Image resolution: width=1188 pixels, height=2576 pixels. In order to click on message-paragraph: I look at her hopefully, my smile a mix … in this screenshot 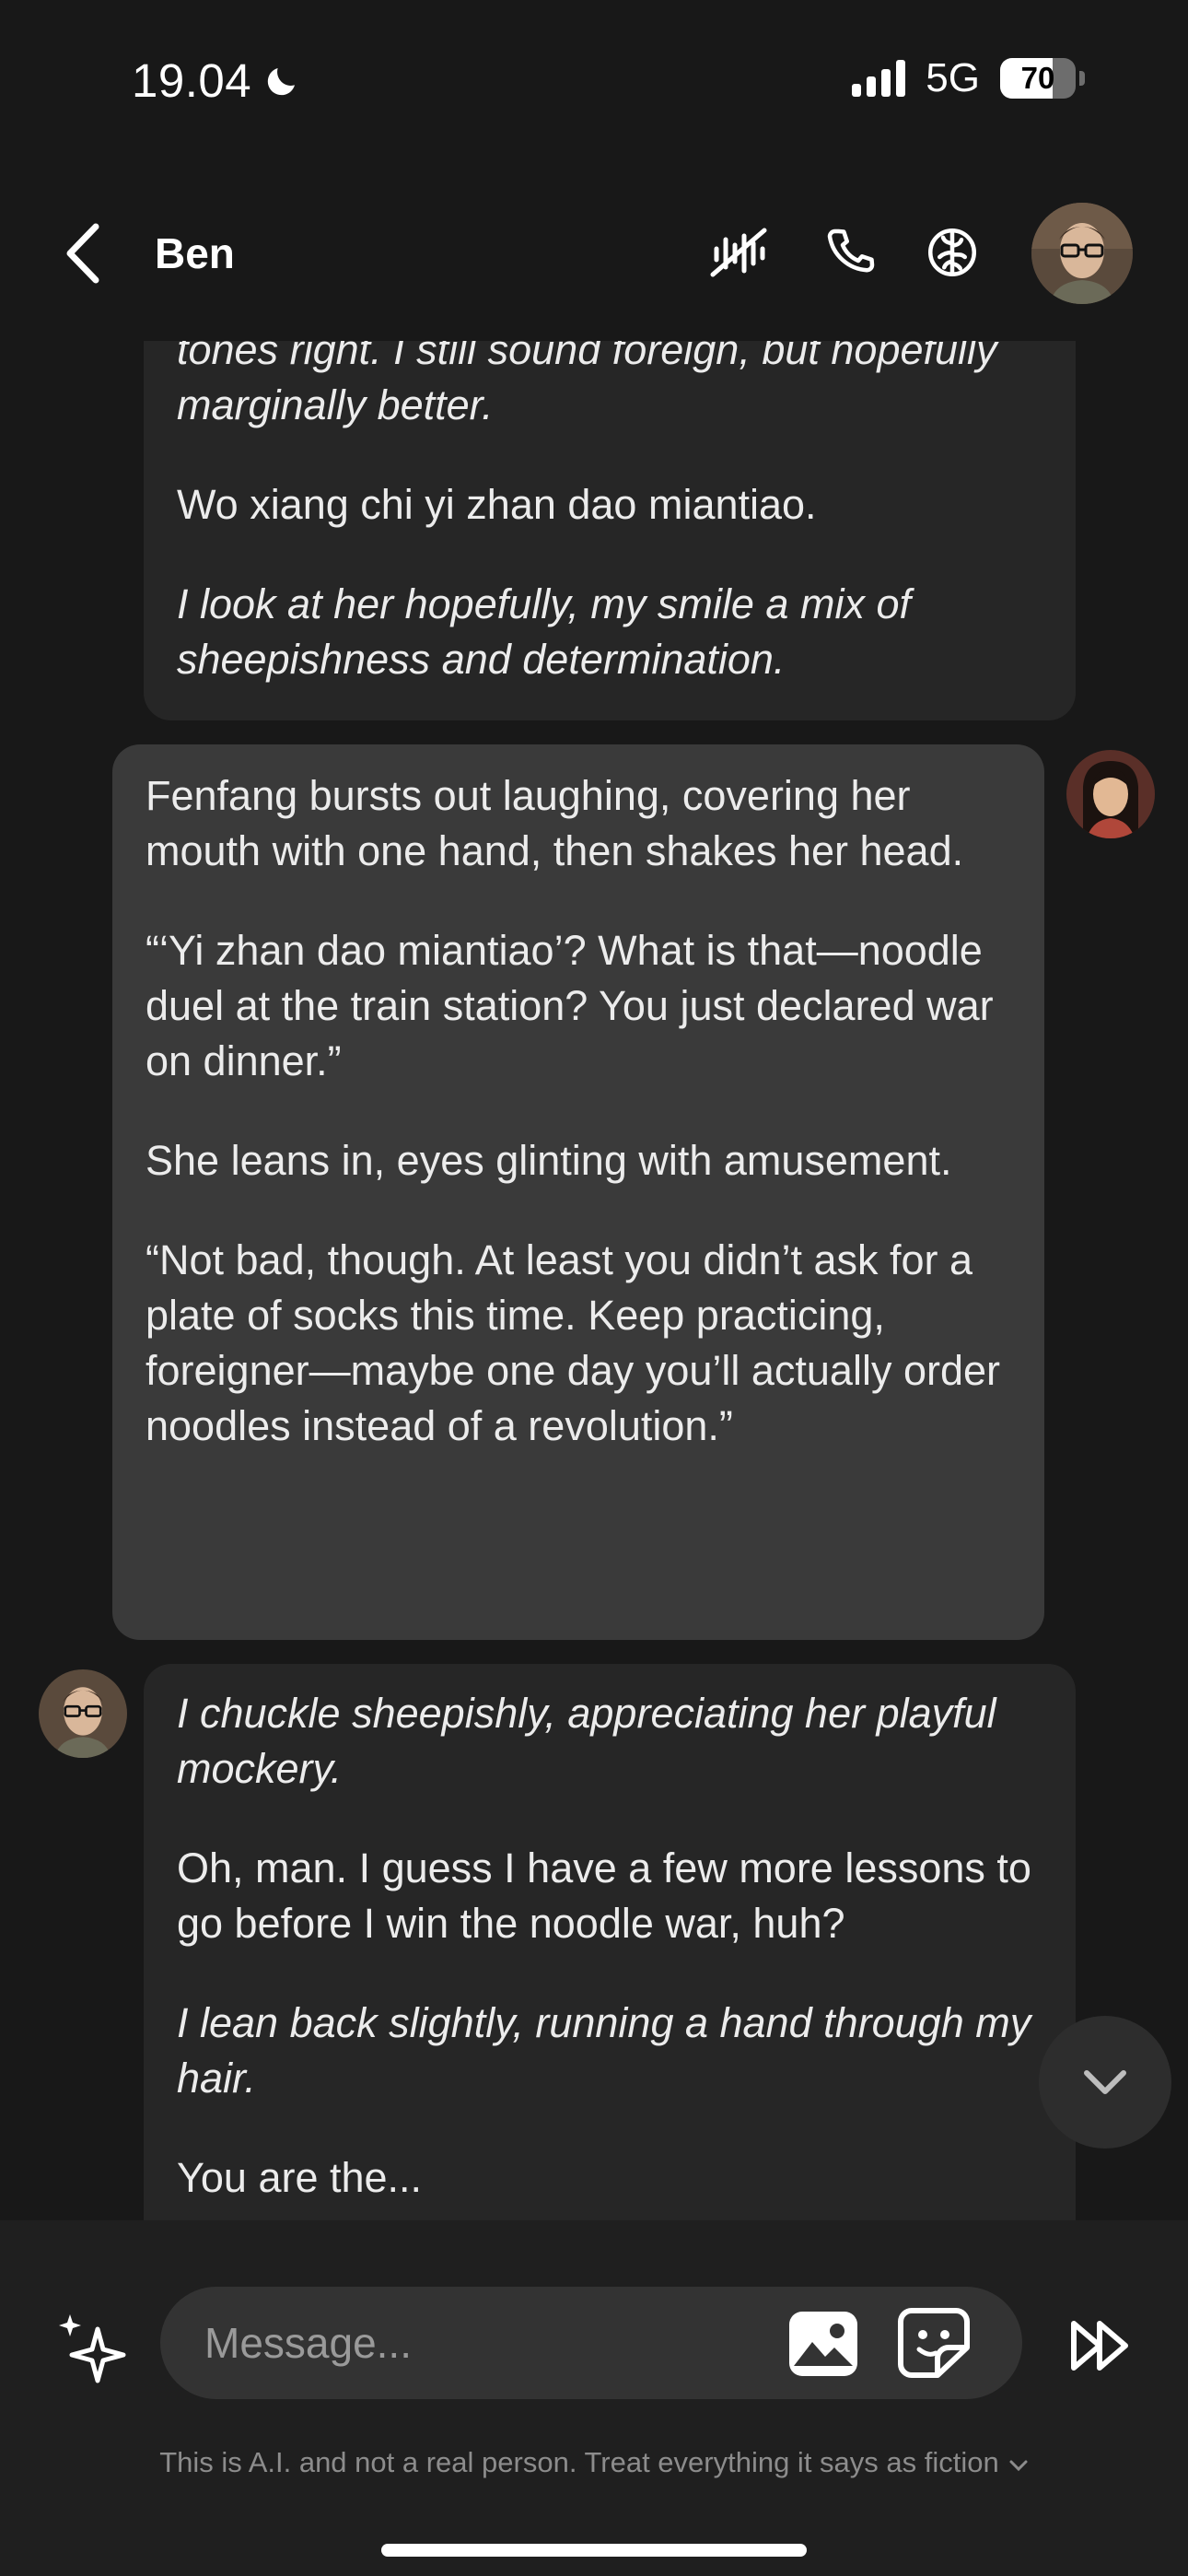, I will do `click(544, 631)`.